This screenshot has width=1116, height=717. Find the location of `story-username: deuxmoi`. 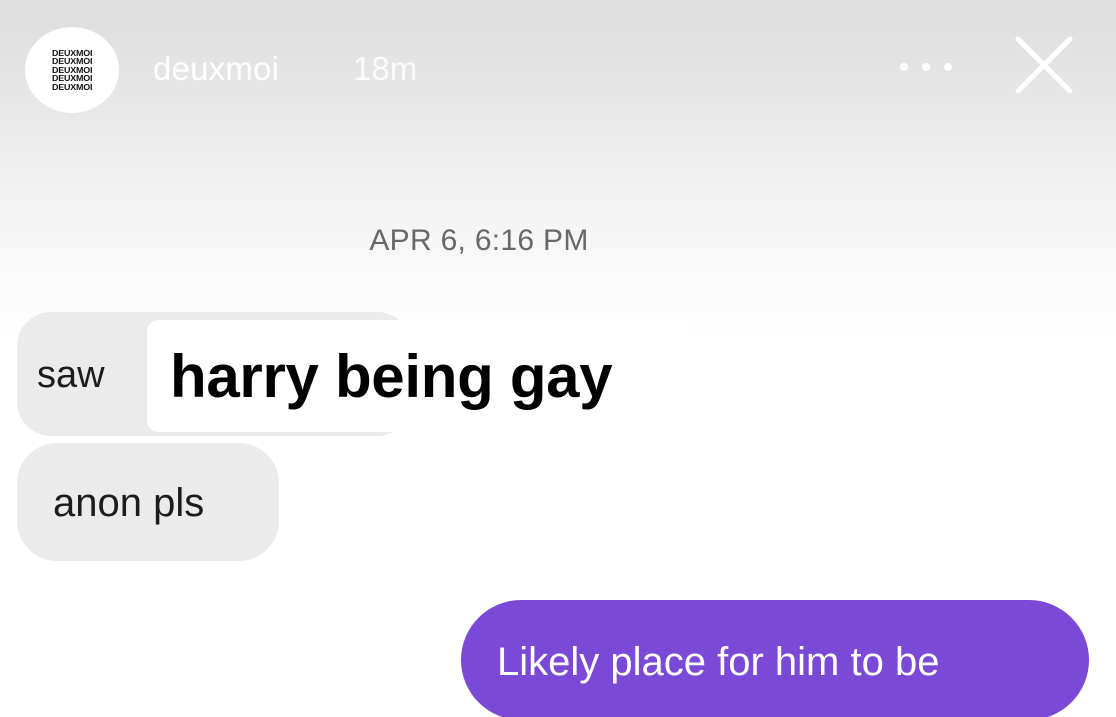

story-username: deuxmoi is located at coordinates (216, 69).